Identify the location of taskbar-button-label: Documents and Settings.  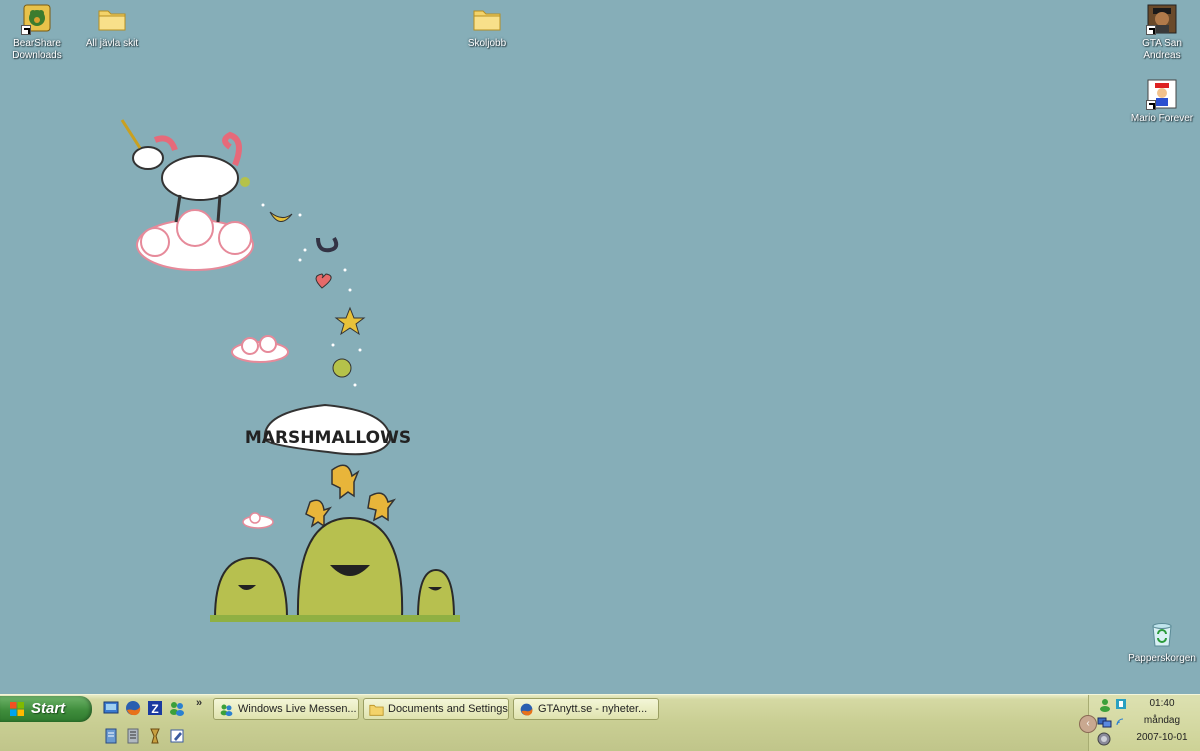
(448, 709).